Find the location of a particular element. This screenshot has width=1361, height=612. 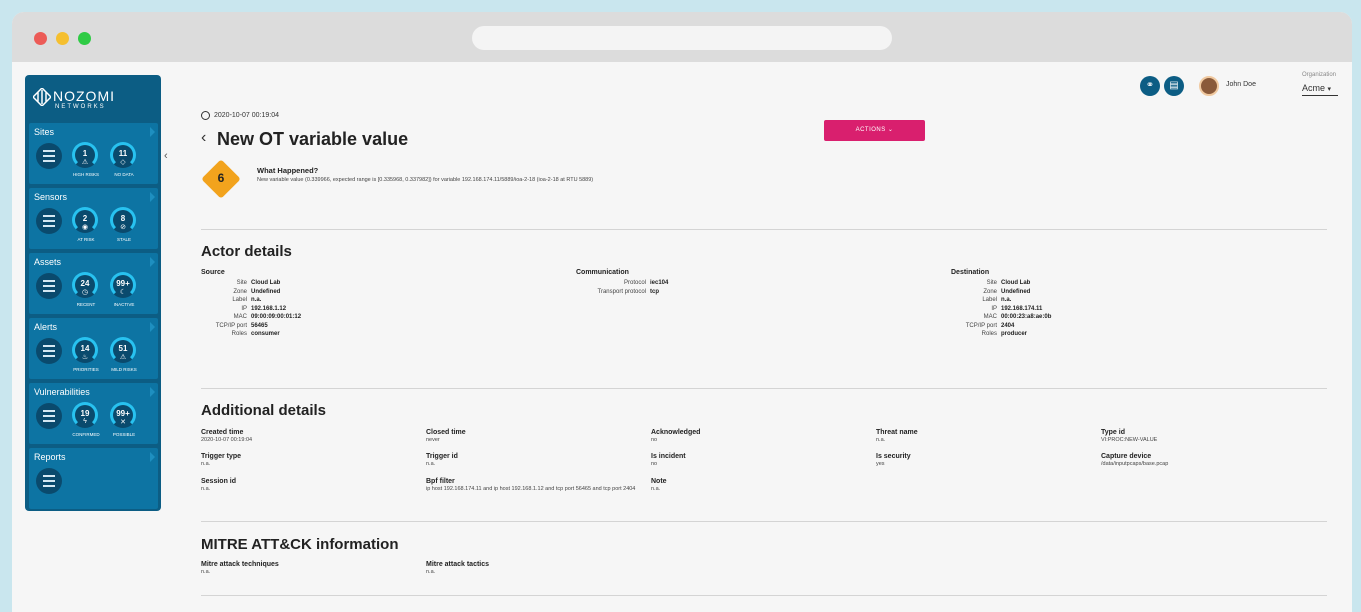

page-title: New OT variable value is located at coordinates (313, 139).